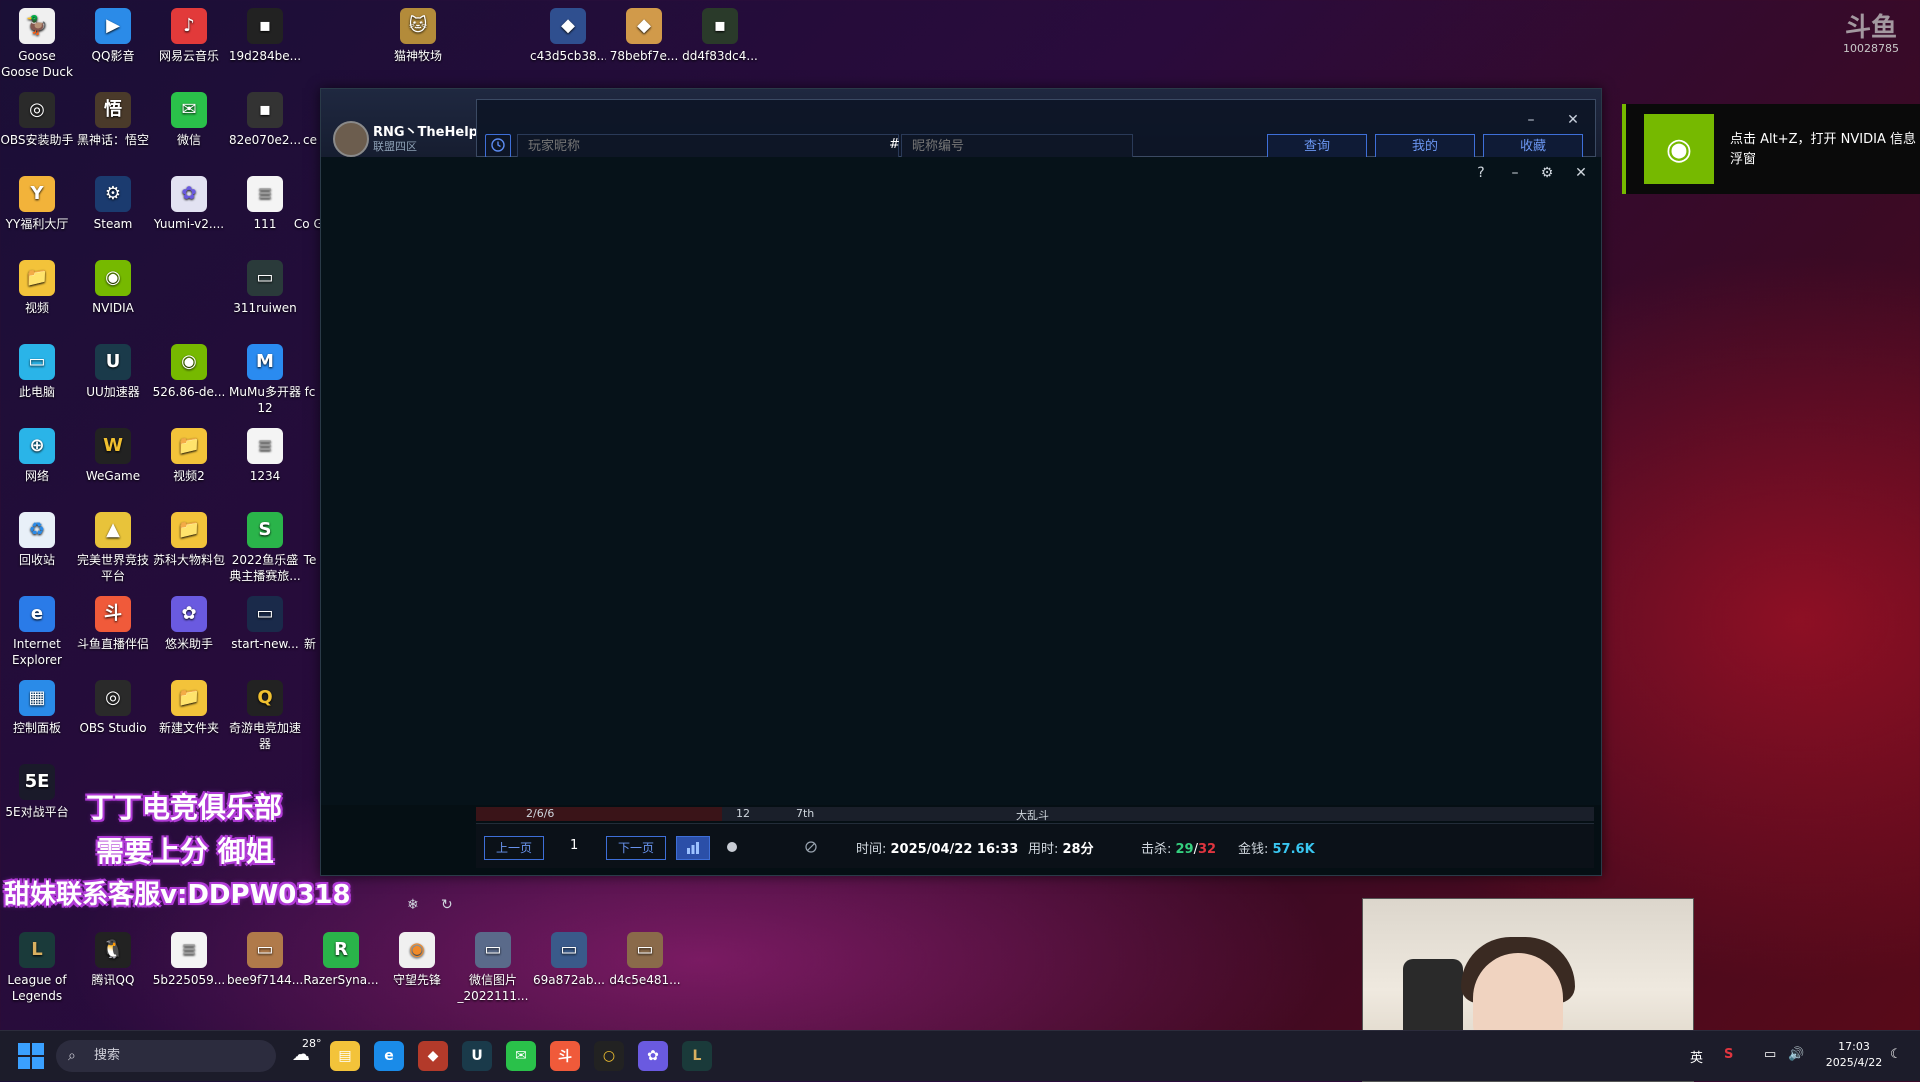 The image size is (1920, 1082). What do you see at coordinates (477, 1056) in the screenshot?
I see `uu-accelerator-taskbar-icon: U` at bounding box center [477, 1056].